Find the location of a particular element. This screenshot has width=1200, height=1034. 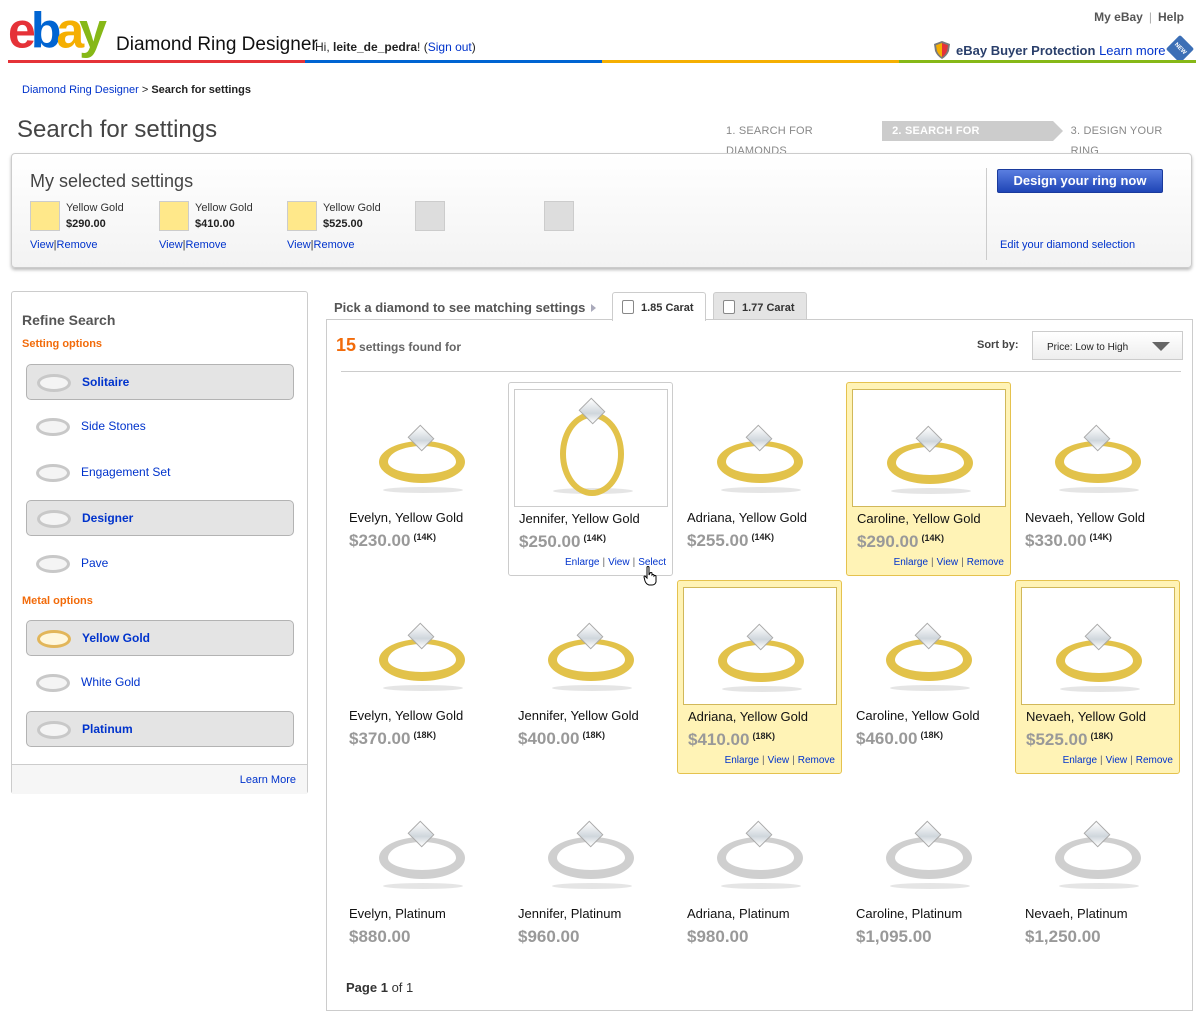

filter-side-stones: Side Stones is located at coordinates (160, 427).